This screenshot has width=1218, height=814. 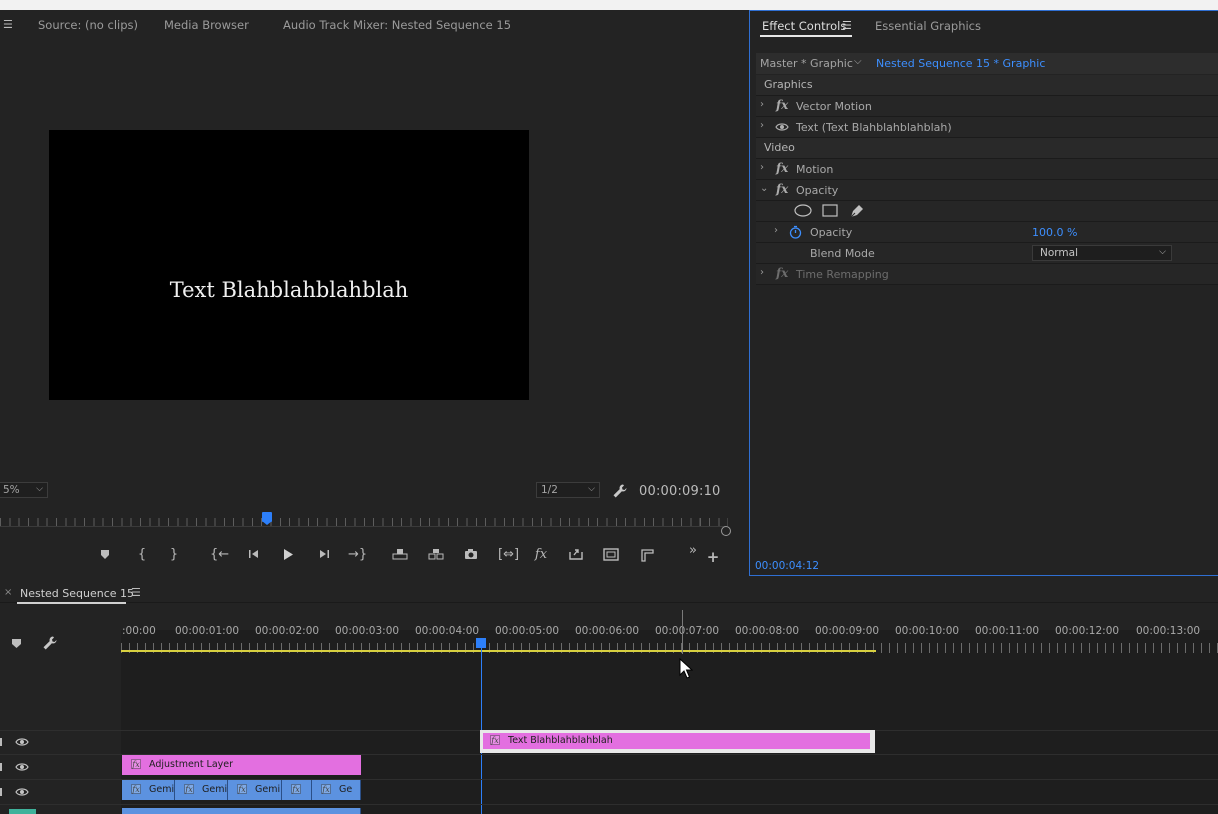 I want to click on timeline-playhead, so click(x=481, y=643).